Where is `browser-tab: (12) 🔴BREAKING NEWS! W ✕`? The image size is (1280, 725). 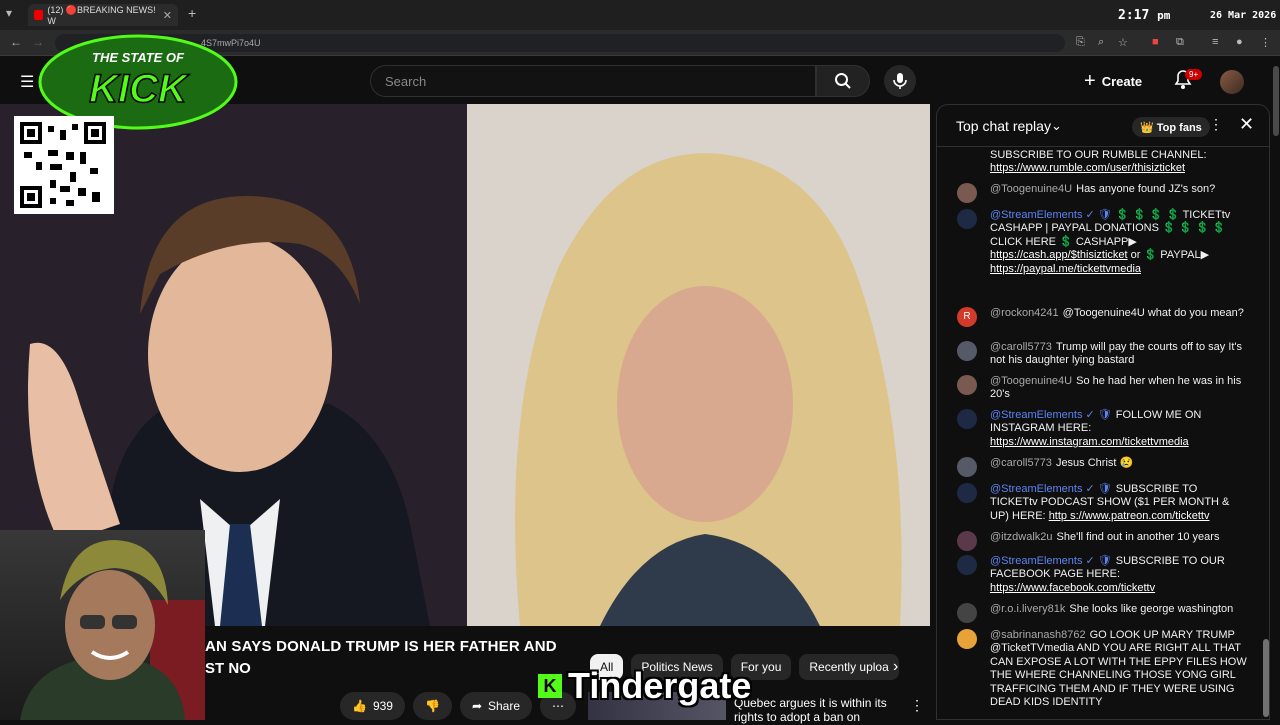
browser-tab: (12) 🔴BREAKING NEWS! W ✕ is located at coordinates (103, 15).